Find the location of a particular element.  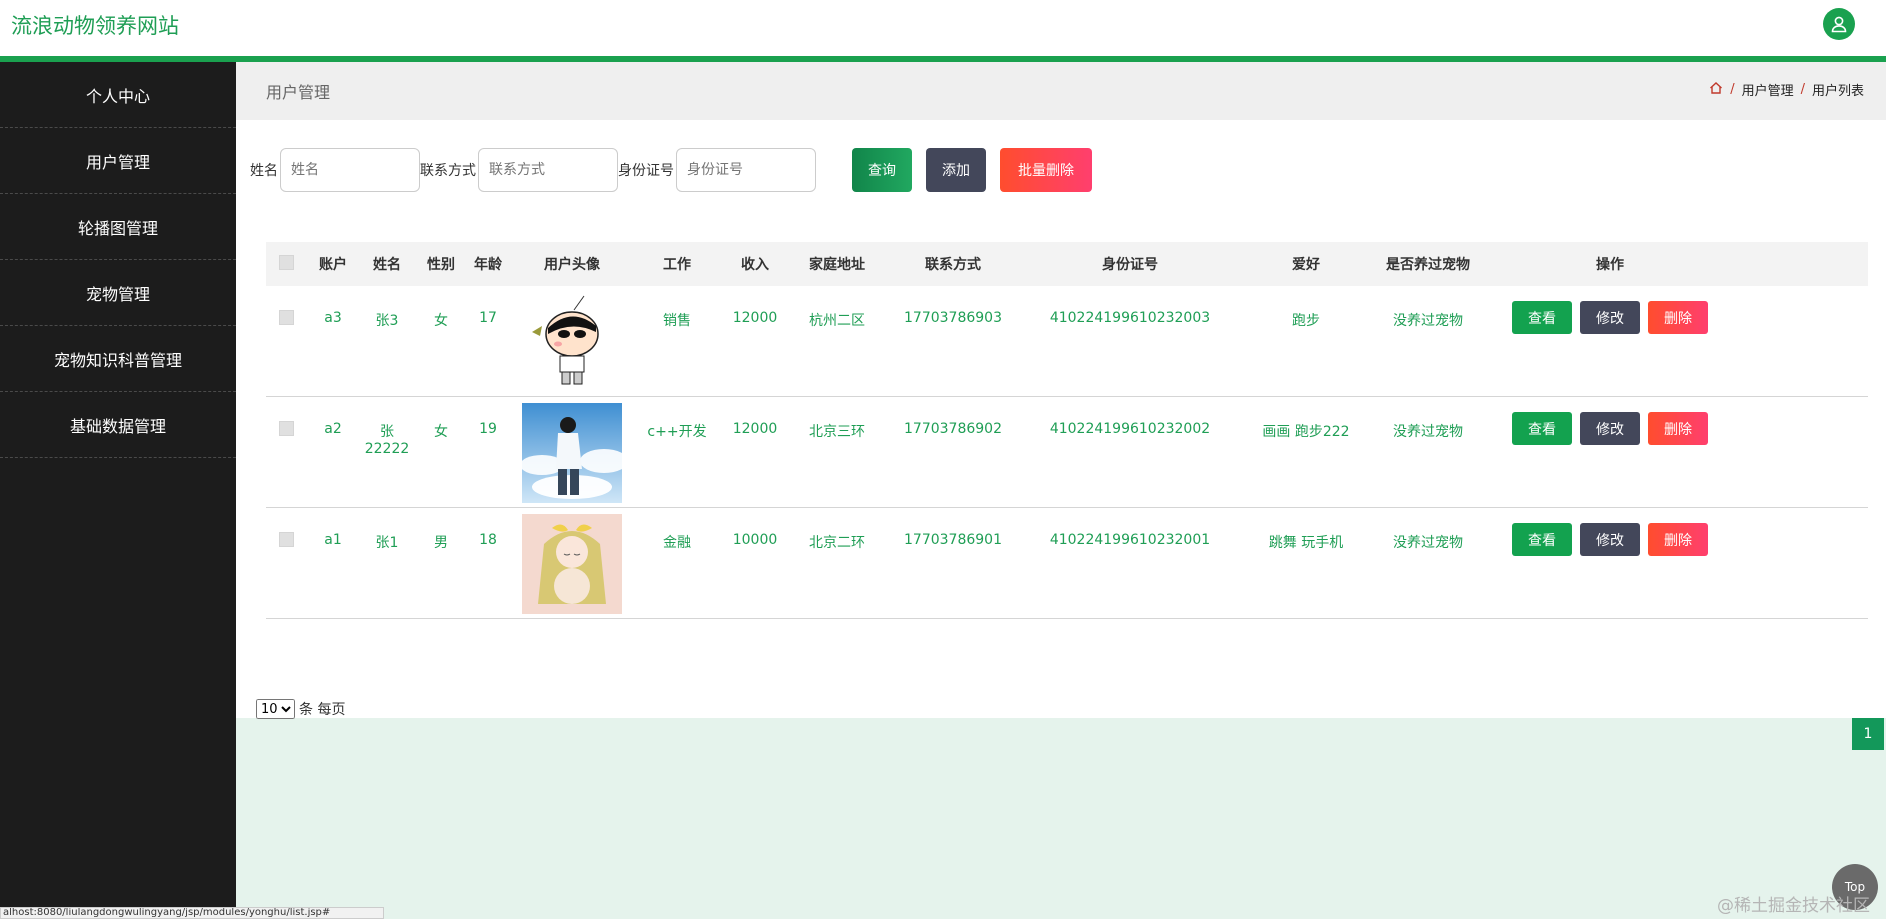

cell-name: 张1 is located at coordinates (387, 543).